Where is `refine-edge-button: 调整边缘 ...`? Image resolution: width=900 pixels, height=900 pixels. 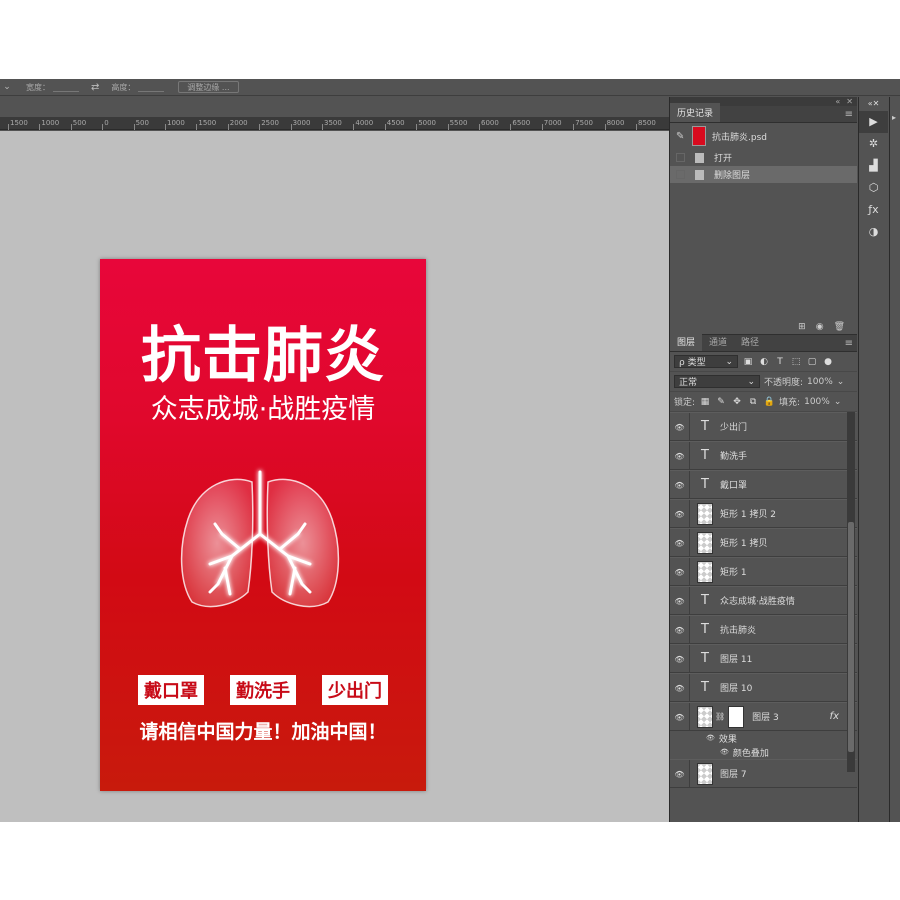
refine-edge-button: 调整边缘 ... is located at coordinates (208, 87).